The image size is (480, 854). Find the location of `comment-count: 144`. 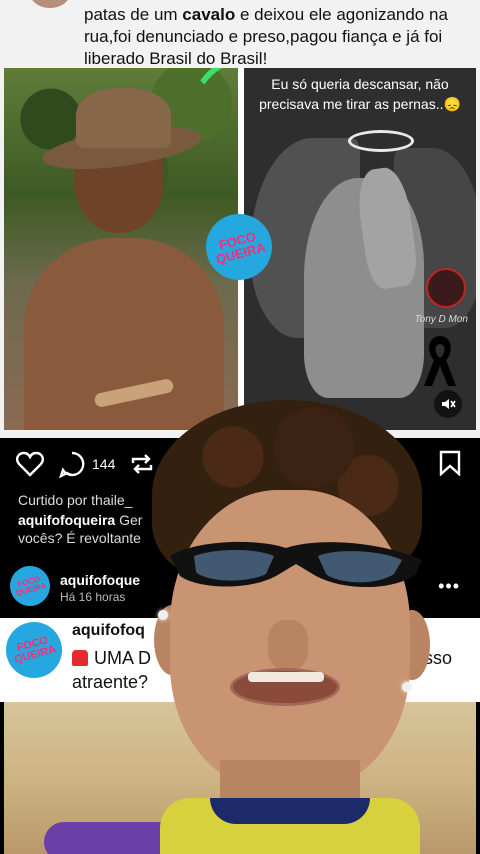

comment-count: 144 is located at coordinates (104, 464).